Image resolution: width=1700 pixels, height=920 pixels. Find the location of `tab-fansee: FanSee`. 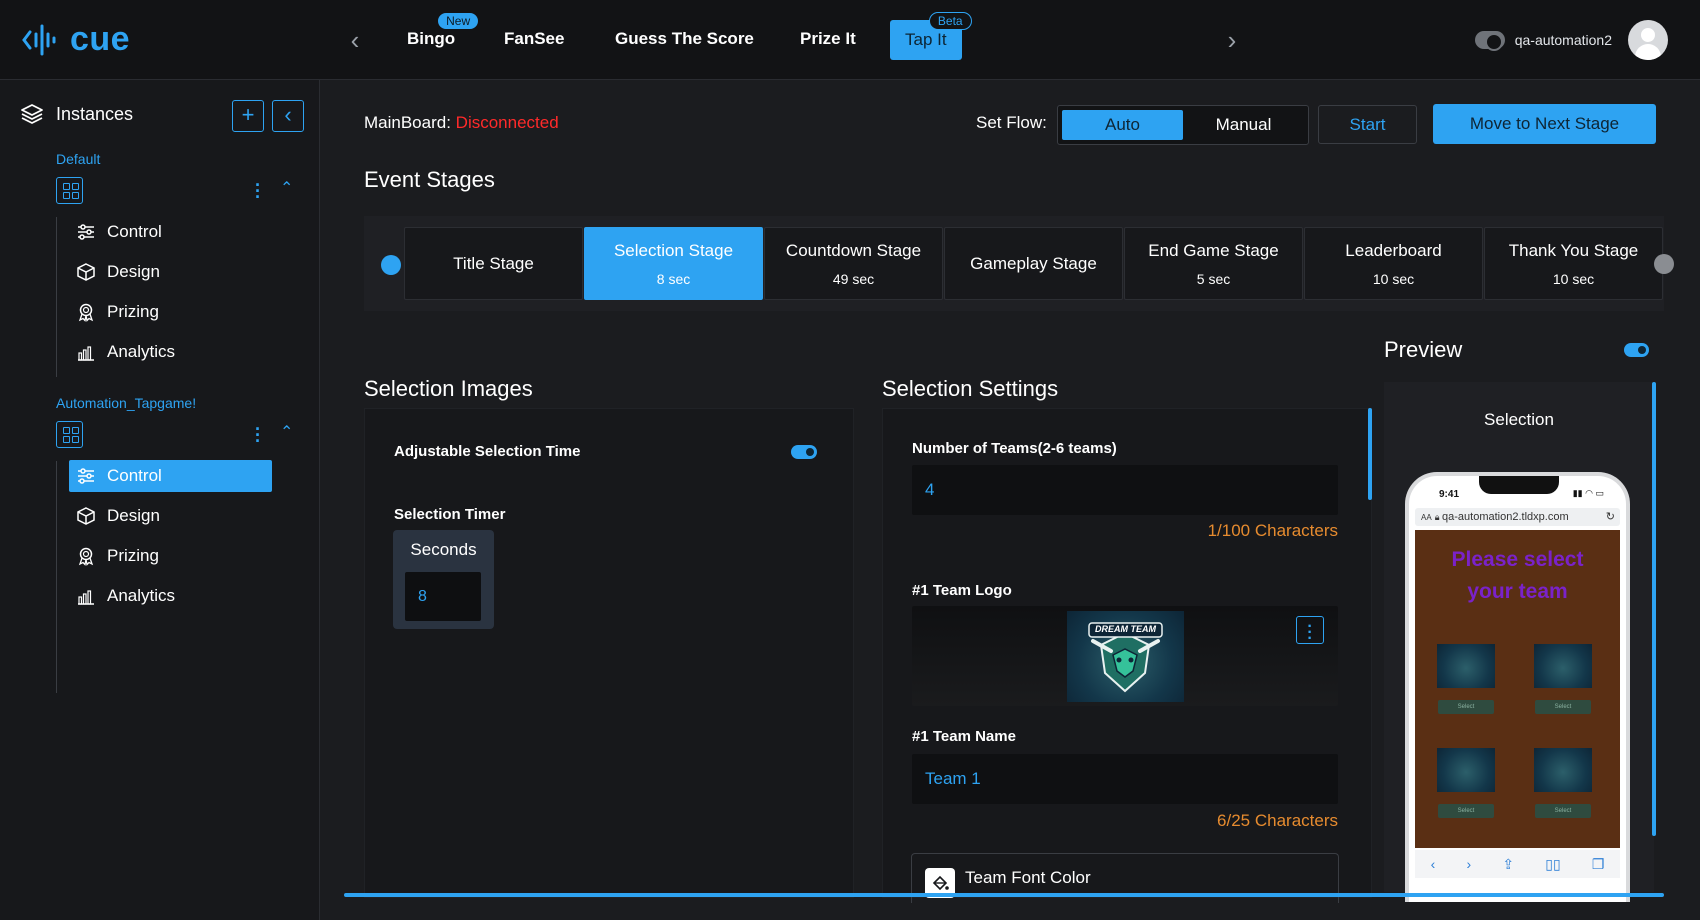

tab-fansee: FanSee is located at coordinates (534, 41).